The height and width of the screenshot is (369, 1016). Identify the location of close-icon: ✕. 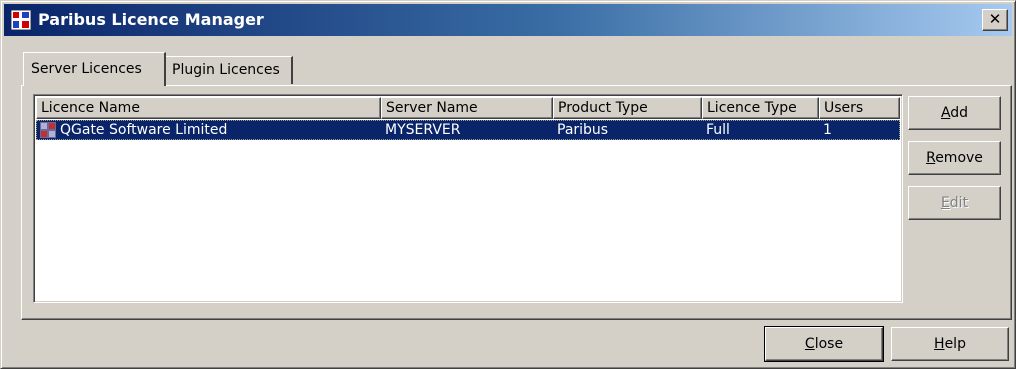
(995, 19).